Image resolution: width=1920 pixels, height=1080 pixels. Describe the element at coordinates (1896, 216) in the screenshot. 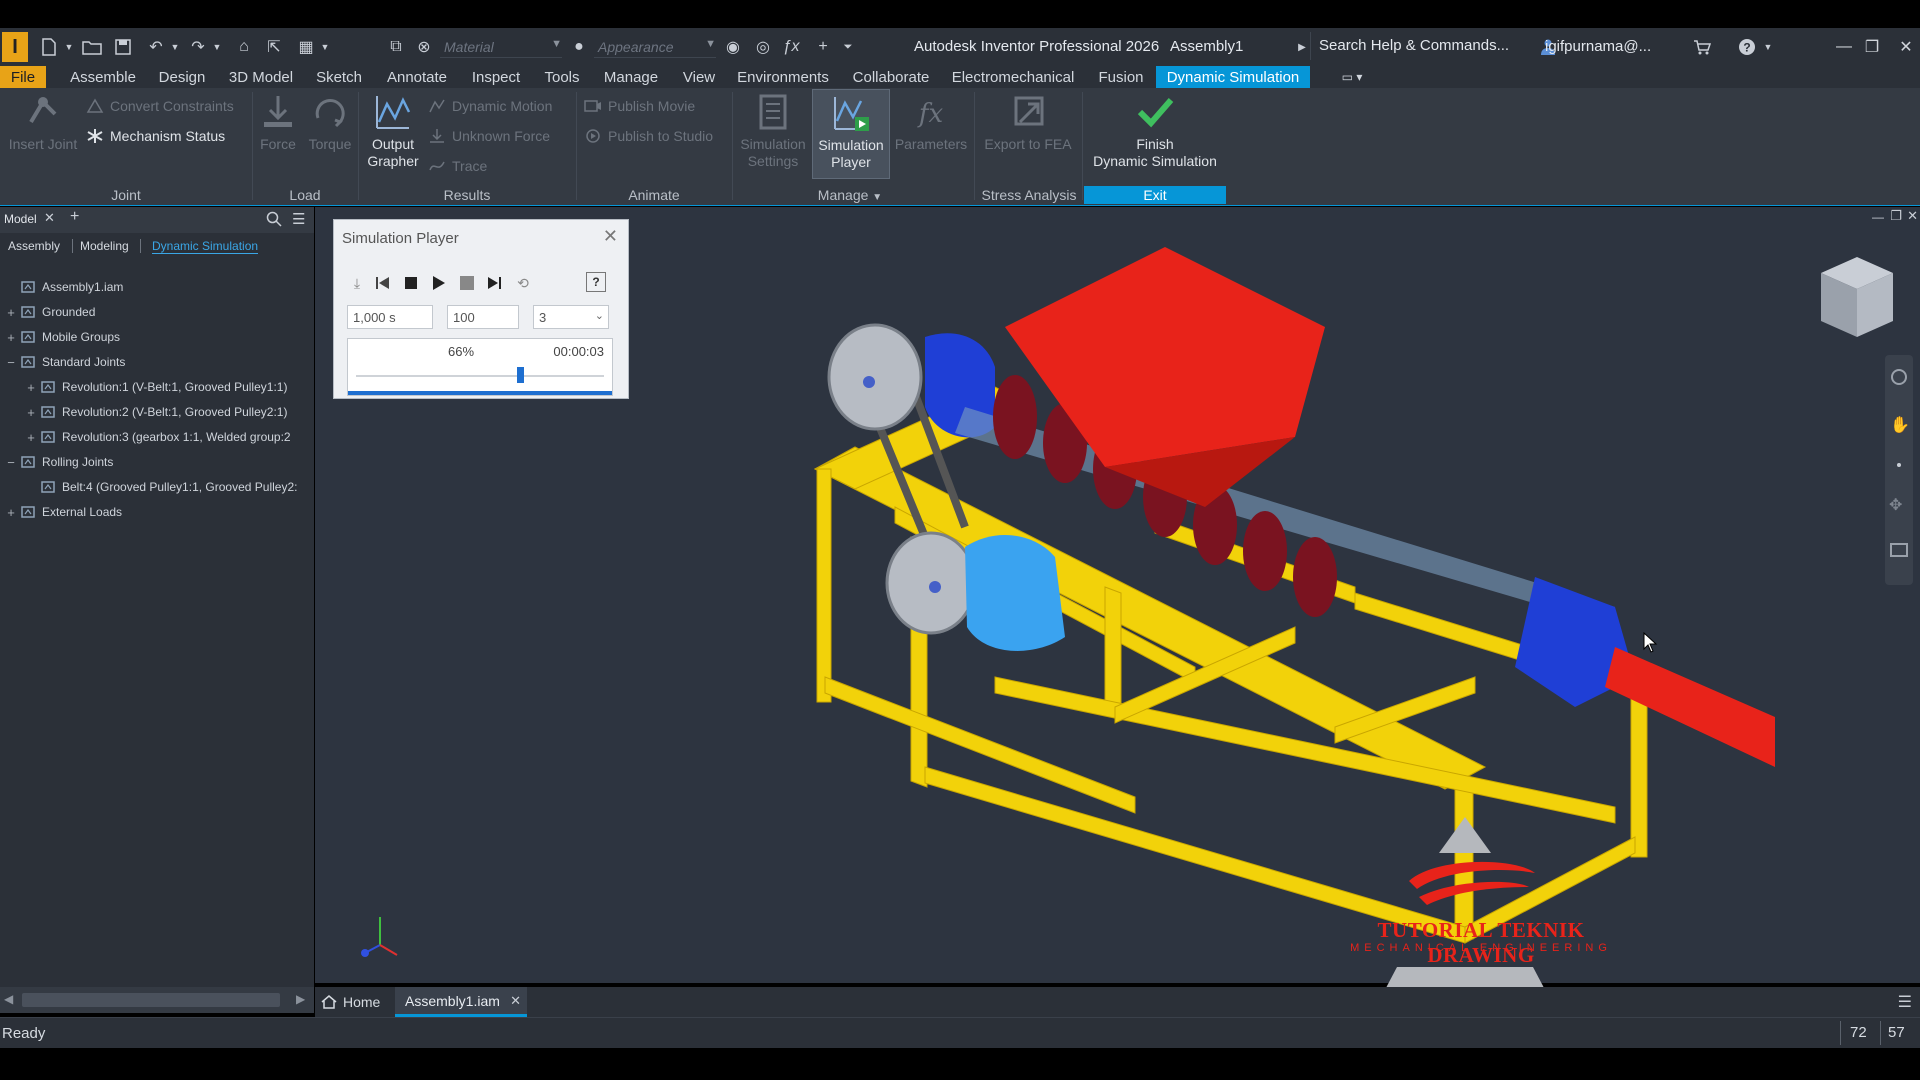

I see `viewport-maximize-icon: ❐` at that location.